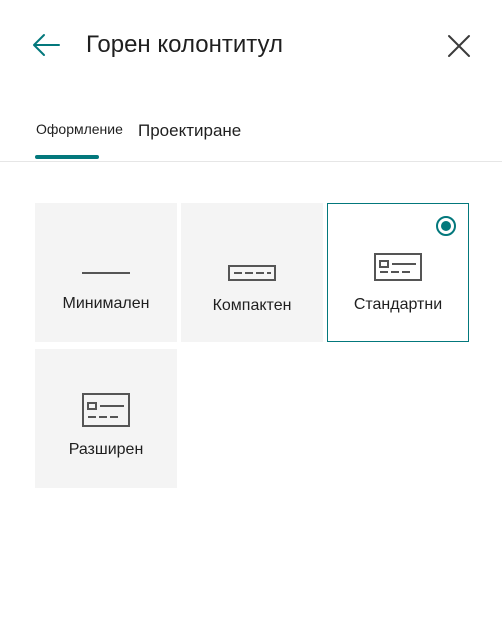  What do you see at coordinates (446, 226) in the screenshot?
I see `selected-radio-icon` at bounding box center [446, 226].